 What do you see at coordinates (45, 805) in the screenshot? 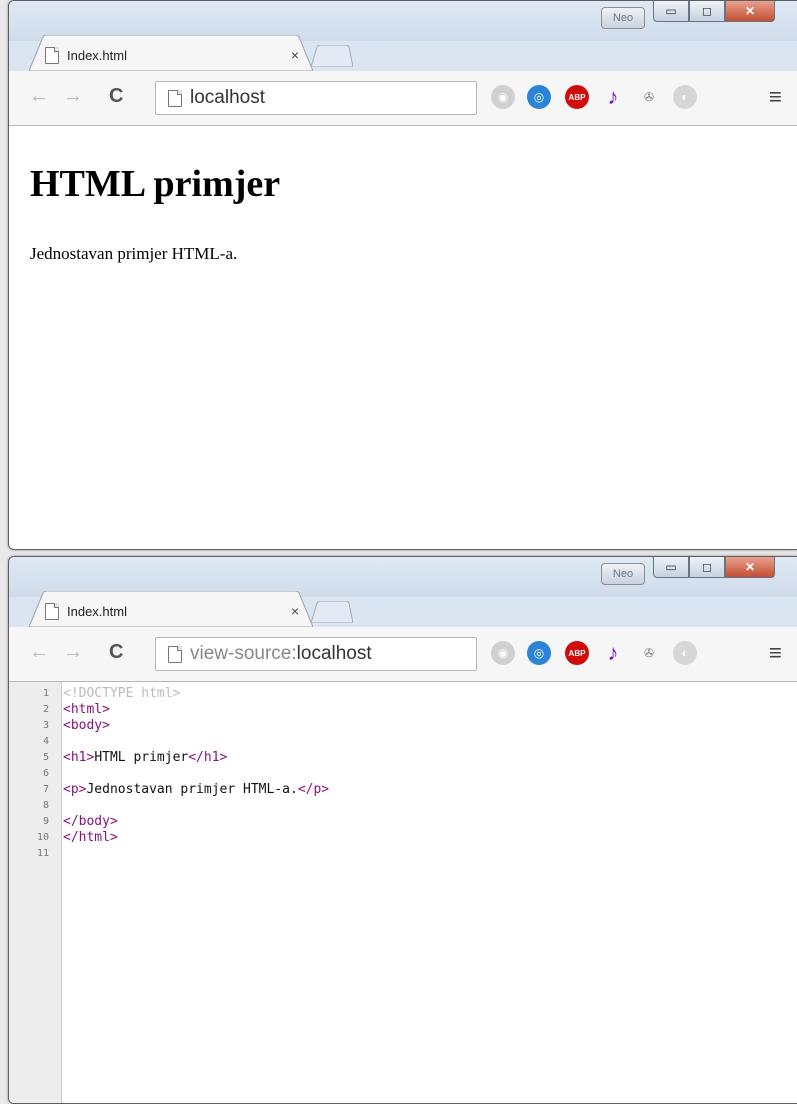
I see `line-number: 8` at bounding box center [45, 805].